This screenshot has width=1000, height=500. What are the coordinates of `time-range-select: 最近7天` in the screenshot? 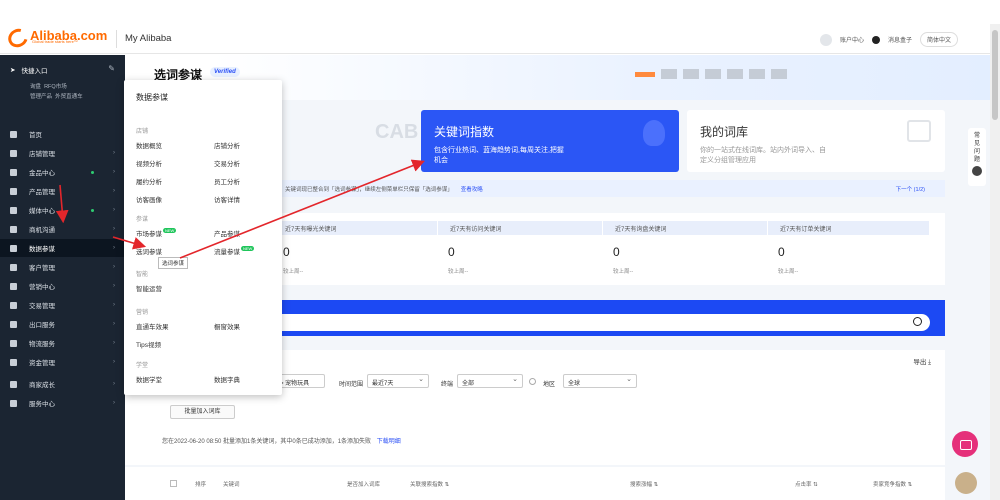 It's located at (398, 381).